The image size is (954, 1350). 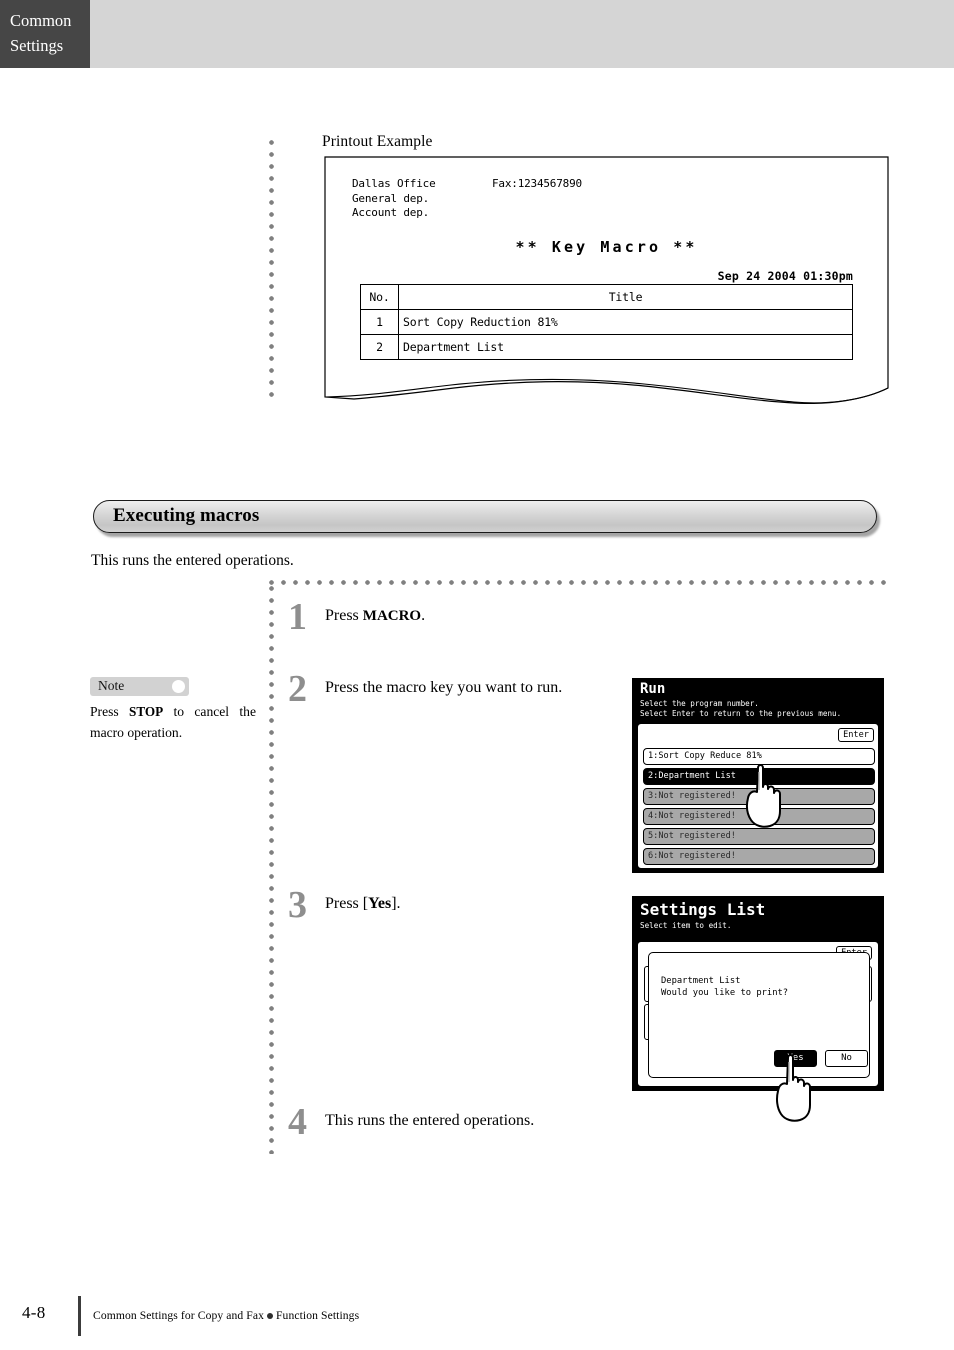 What do you see at coordinates (846, 1058) in the screenshot?
I see `no-button: No` at bounding box center [846, 1058].